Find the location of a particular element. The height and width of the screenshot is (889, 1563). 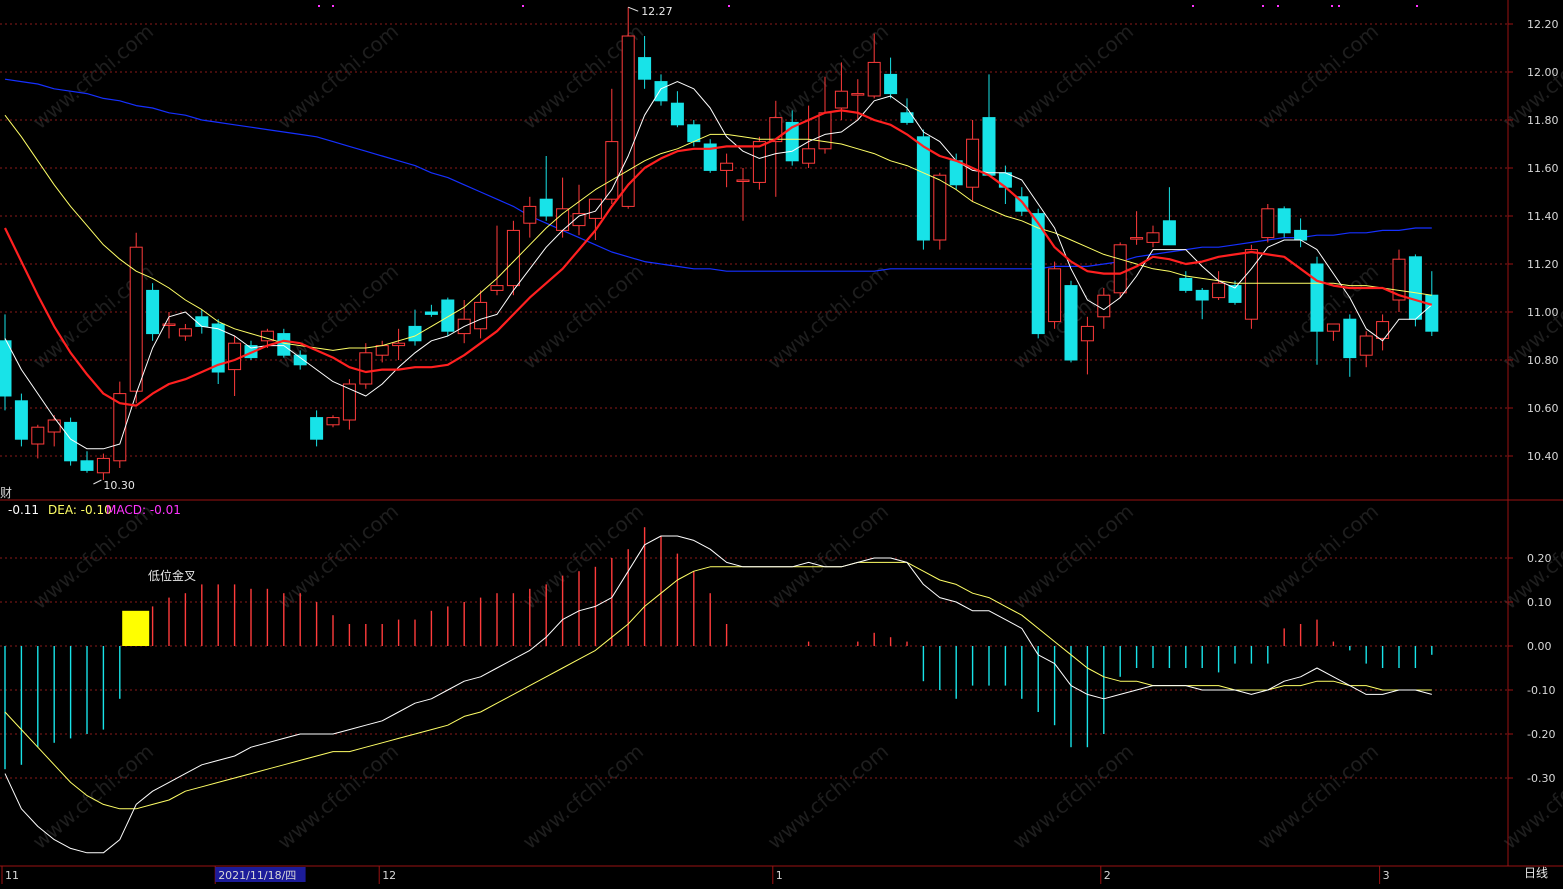

low-marker-arrow is located at coordinates (97, 482).